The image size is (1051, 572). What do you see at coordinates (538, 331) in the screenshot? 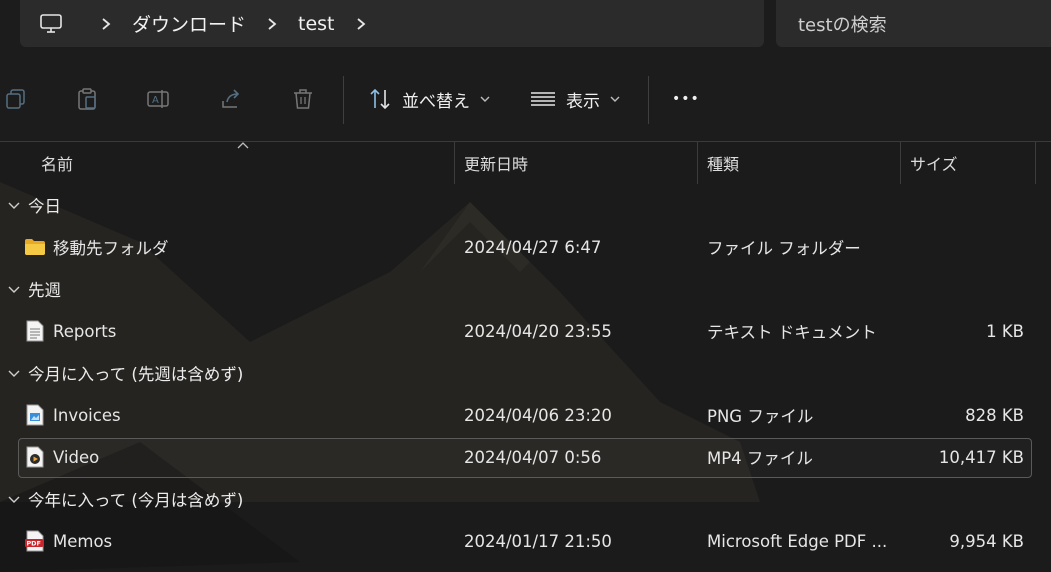
I see `file-modified: 2024/04/20 23:55` at bounding box center [538, 331].